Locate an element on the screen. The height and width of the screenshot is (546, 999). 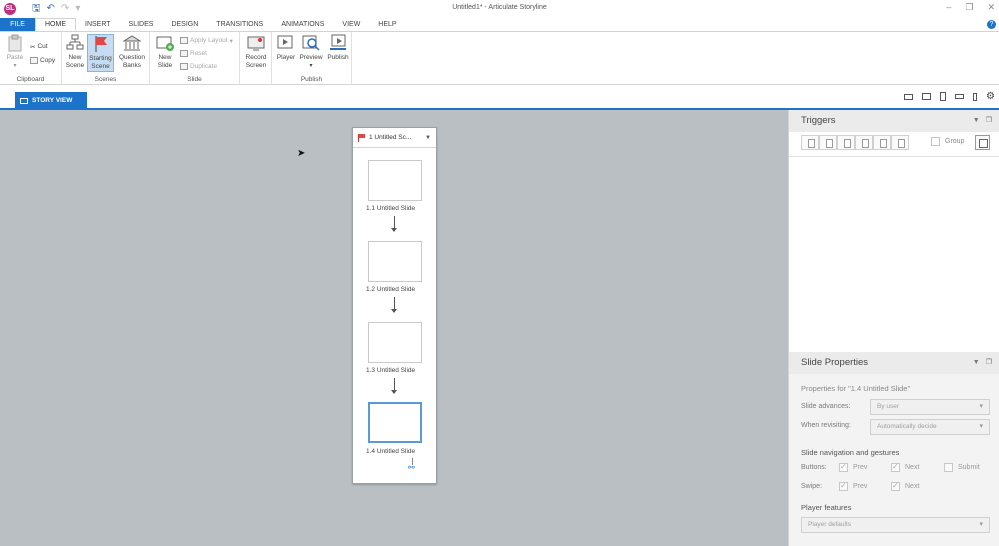
chain-link-icon: ⚯ is located at coordinates (413, 468).